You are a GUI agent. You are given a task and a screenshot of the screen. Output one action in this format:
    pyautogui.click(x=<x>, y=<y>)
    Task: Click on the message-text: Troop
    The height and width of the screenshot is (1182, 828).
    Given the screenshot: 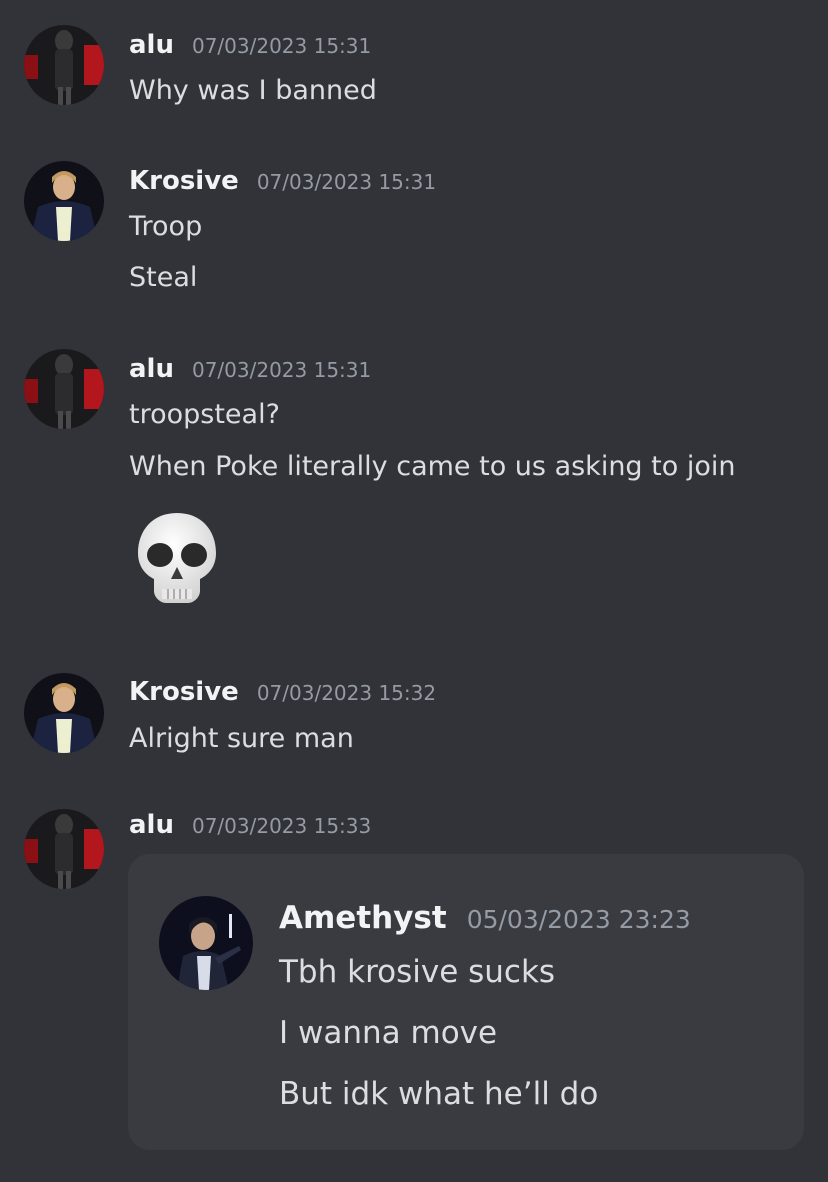 What is the action you would take?
    pyautogui.click(x=166, y=226)
    